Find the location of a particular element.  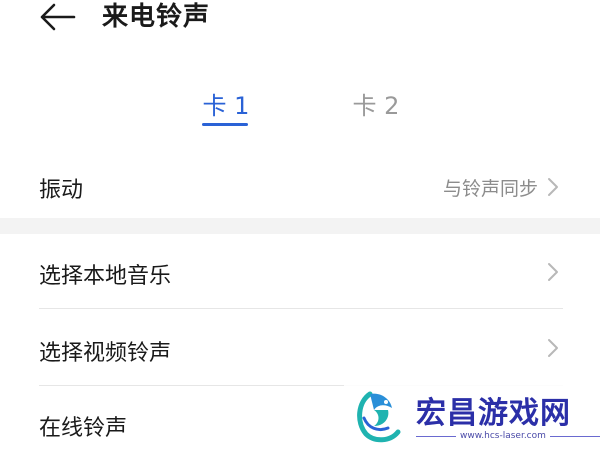

video-ringtone-label: 选择视频铃声 is located at coordinates (105, 353).